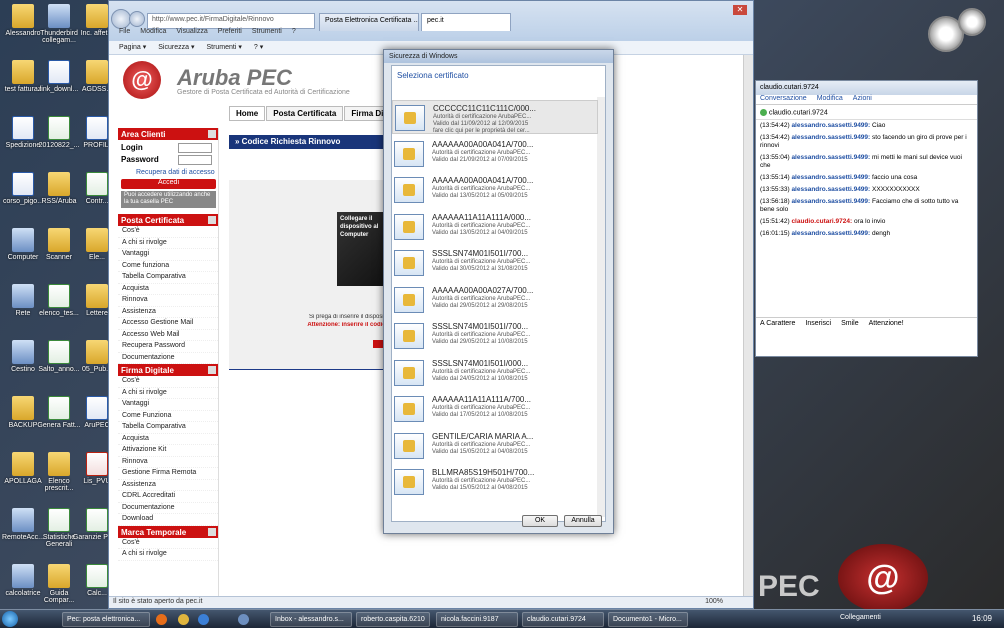  What do you see at coordinates (142, 80) in the screenshot?
I see `aruba-logo: @` at bounding box center [142, 80].